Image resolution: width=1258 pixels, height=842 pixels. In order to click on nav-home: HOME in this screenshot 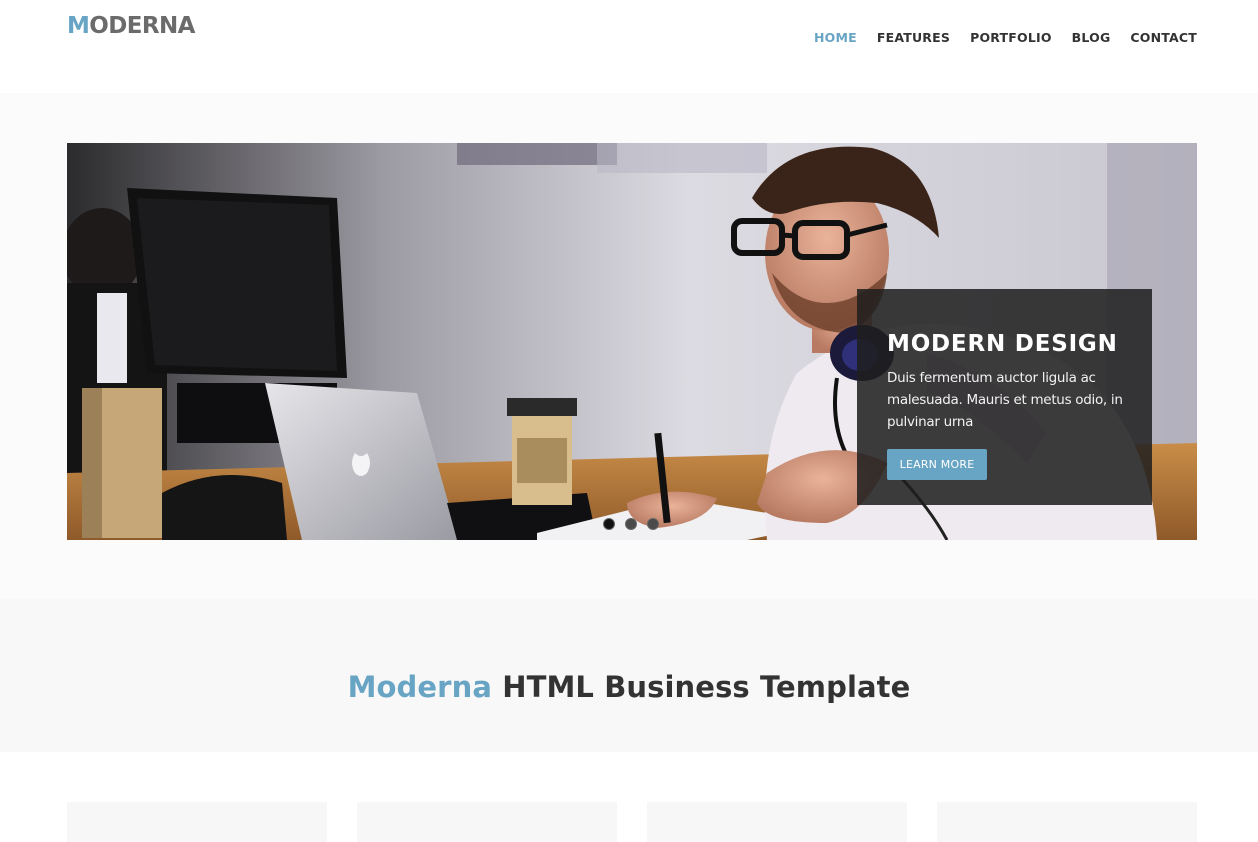, I will do `click(835, 38)`.